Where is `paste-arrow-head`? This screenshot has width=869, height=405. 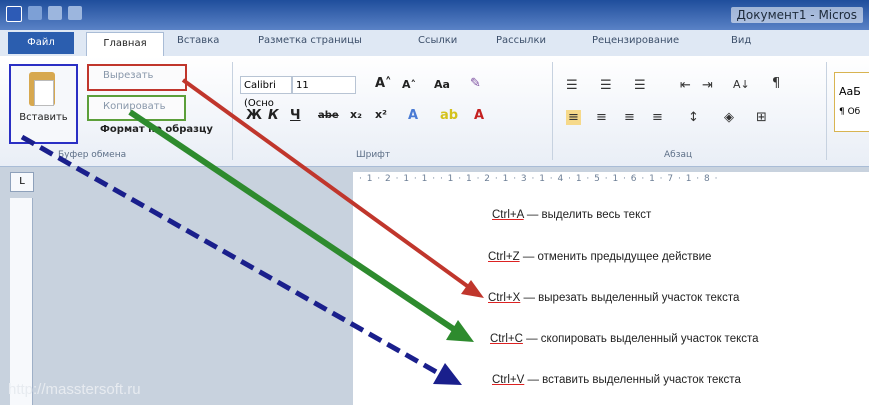
paste-arrow-head is located at coordinates (447, 374).